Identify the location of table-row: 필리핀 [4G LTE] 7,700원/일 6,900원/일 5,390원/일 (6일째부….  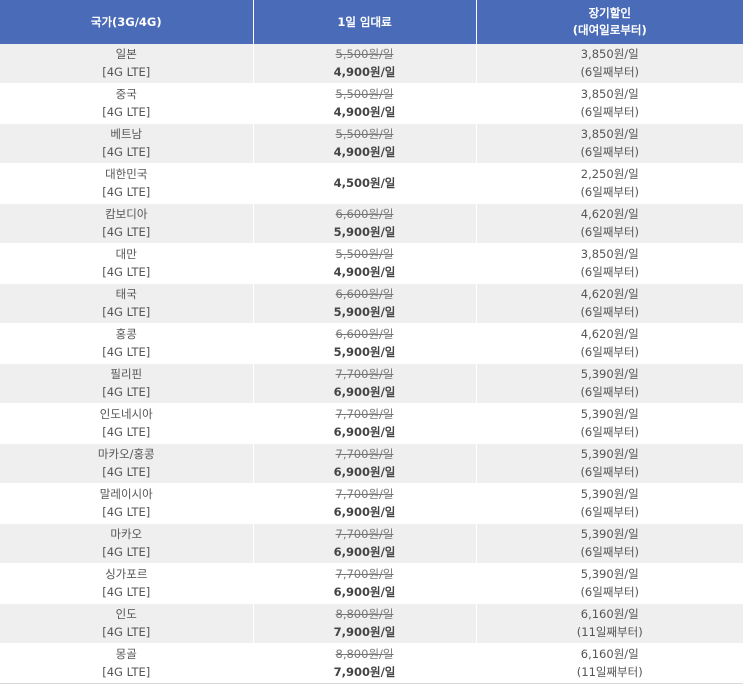
(371, 383).